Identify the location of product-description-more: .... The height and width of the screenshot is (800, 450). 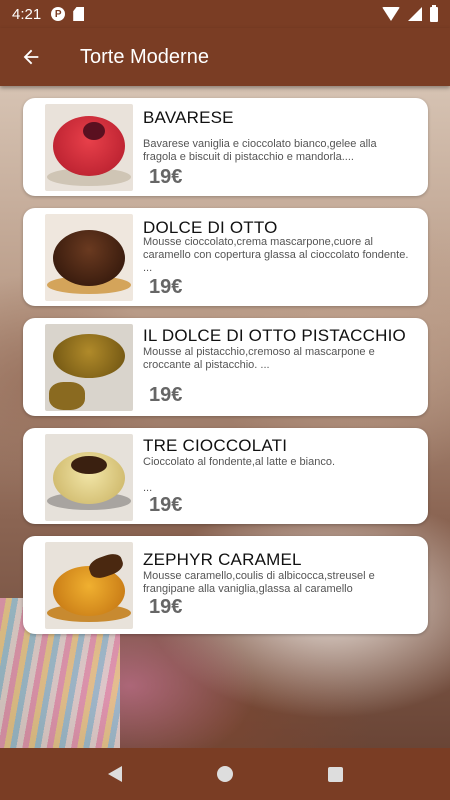
(148, 488).